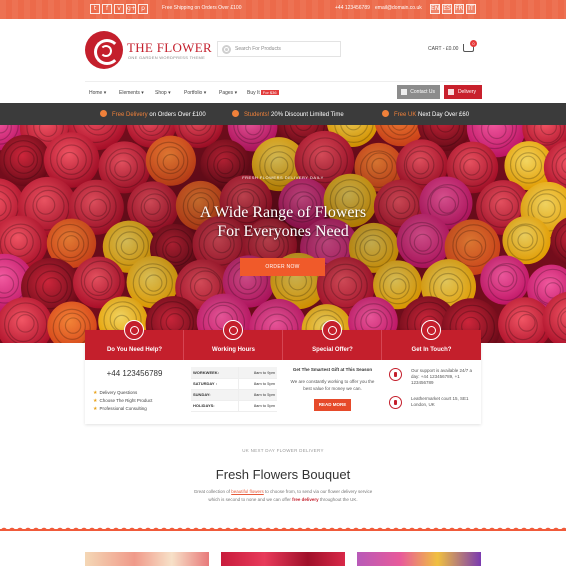 The height and width of the screenshot is (566, 566). I want to click on nav-shop: Shop ▾, so click(163, 93).